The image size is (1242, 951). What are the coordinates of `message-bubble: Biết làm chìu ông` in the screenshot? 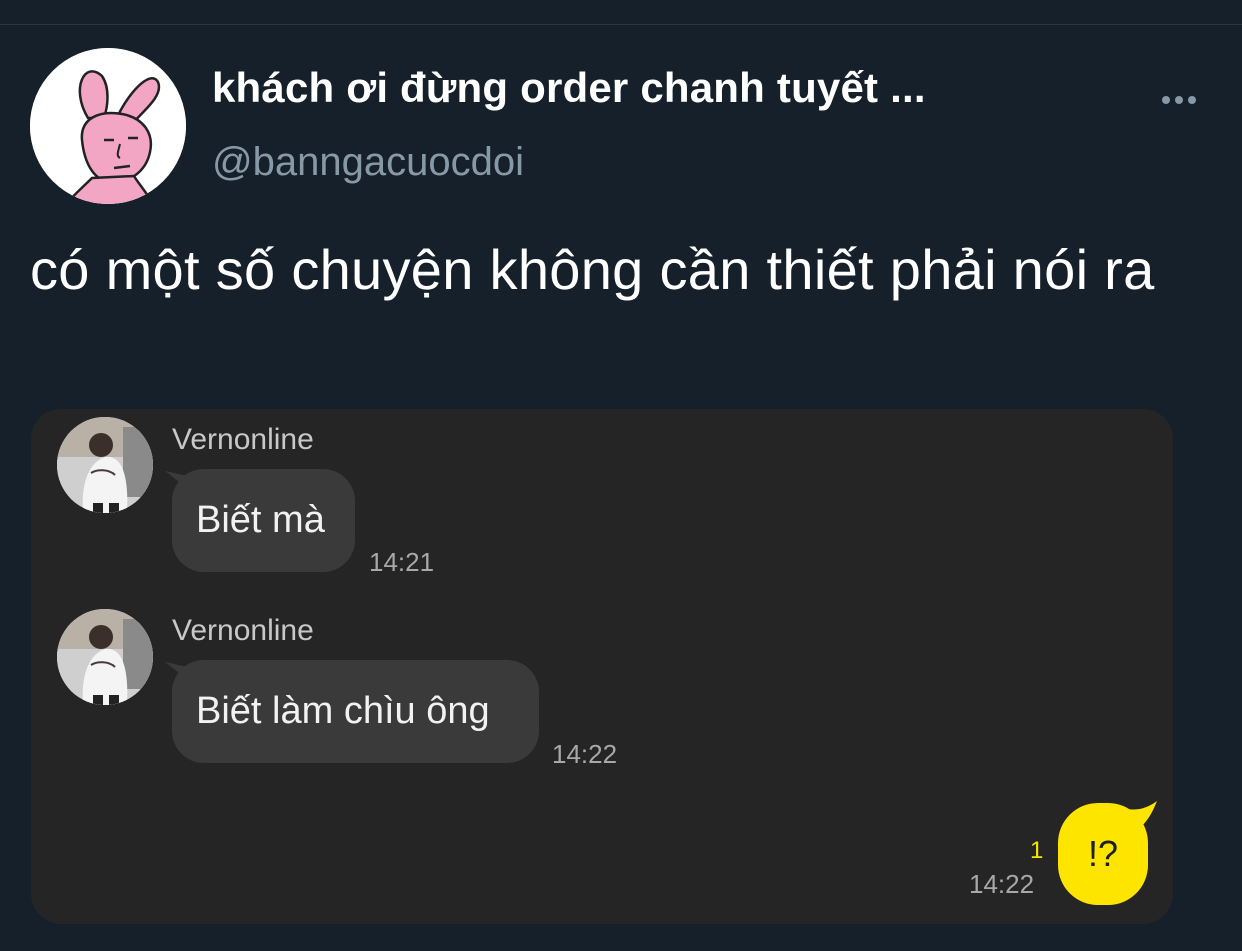 It's located at (355, 711).